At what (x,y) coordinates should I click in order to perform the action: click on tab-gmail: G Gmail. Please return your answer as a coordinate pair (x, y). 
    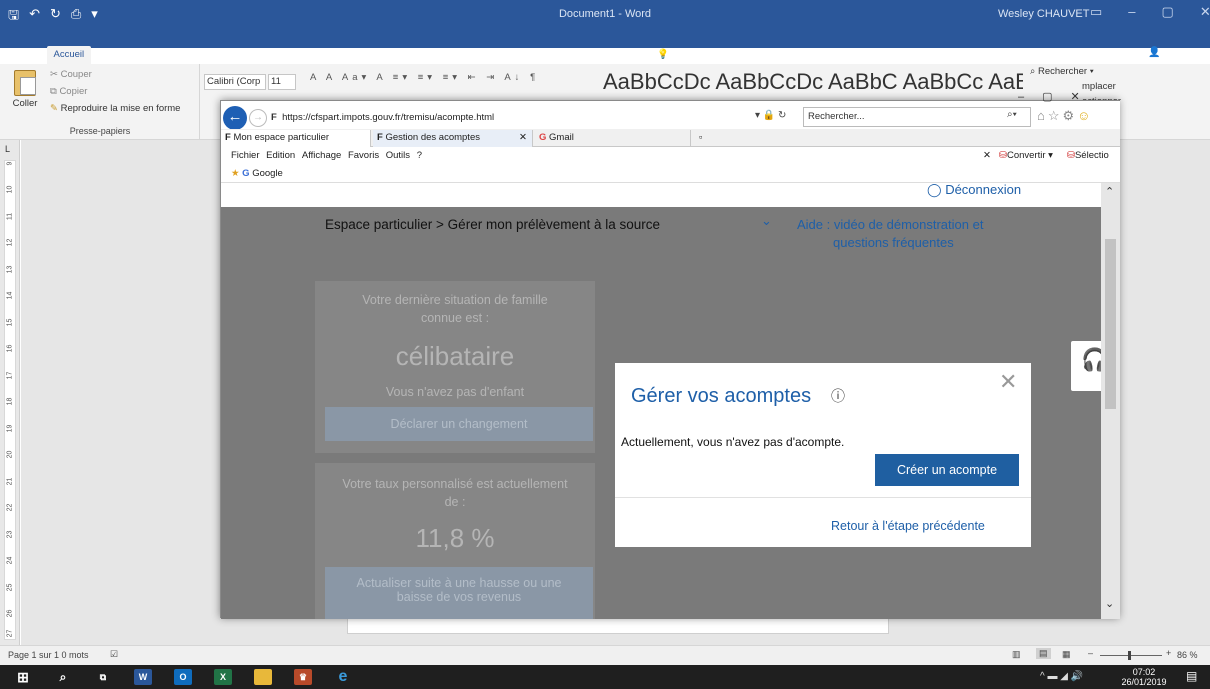
    Looking at the image, I should click on (613, 138).